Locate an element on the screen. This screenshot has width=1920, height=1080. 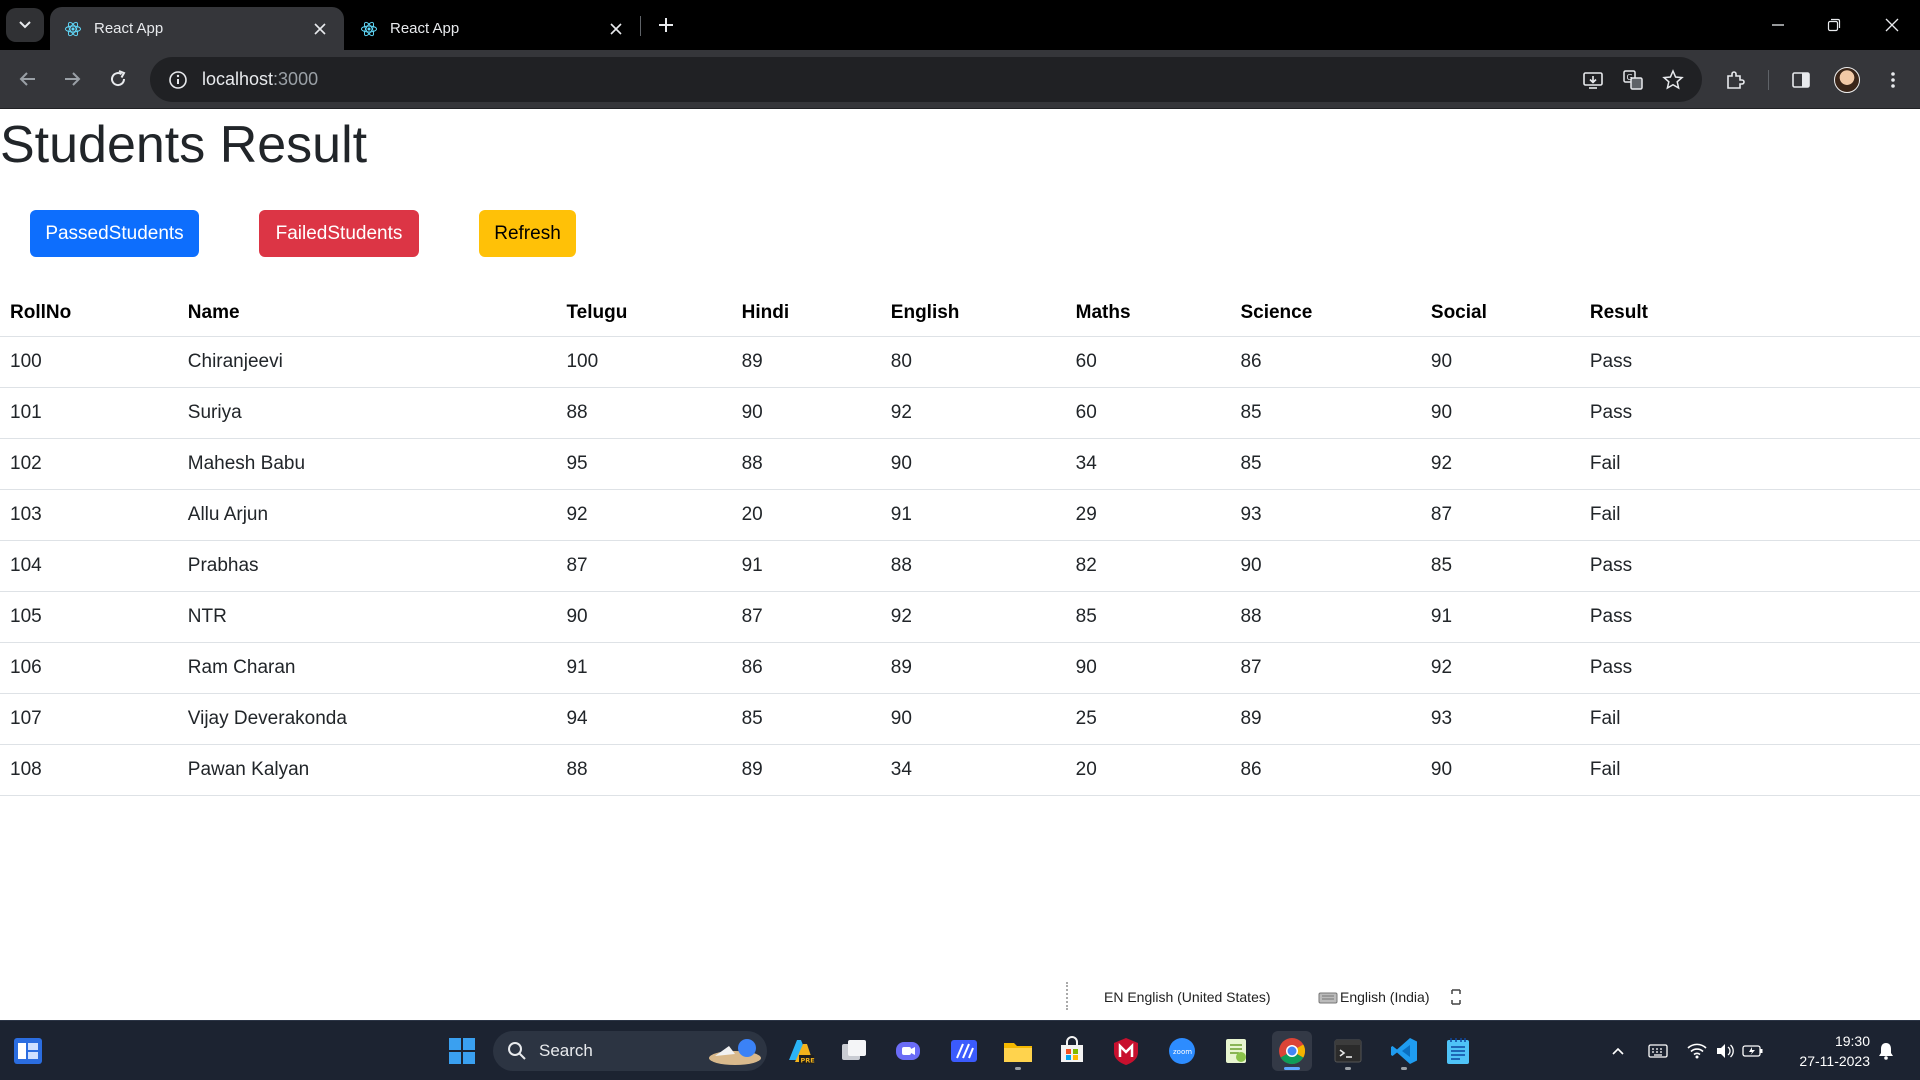
table-cell: Prabhas is located at coordinates (367, 566).